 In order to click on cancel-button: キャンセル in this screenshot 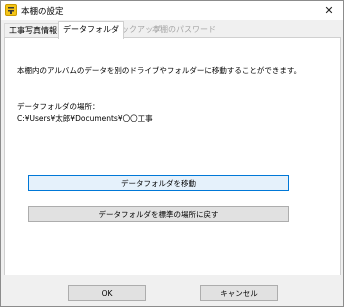, I will do `click(239, 293)`.